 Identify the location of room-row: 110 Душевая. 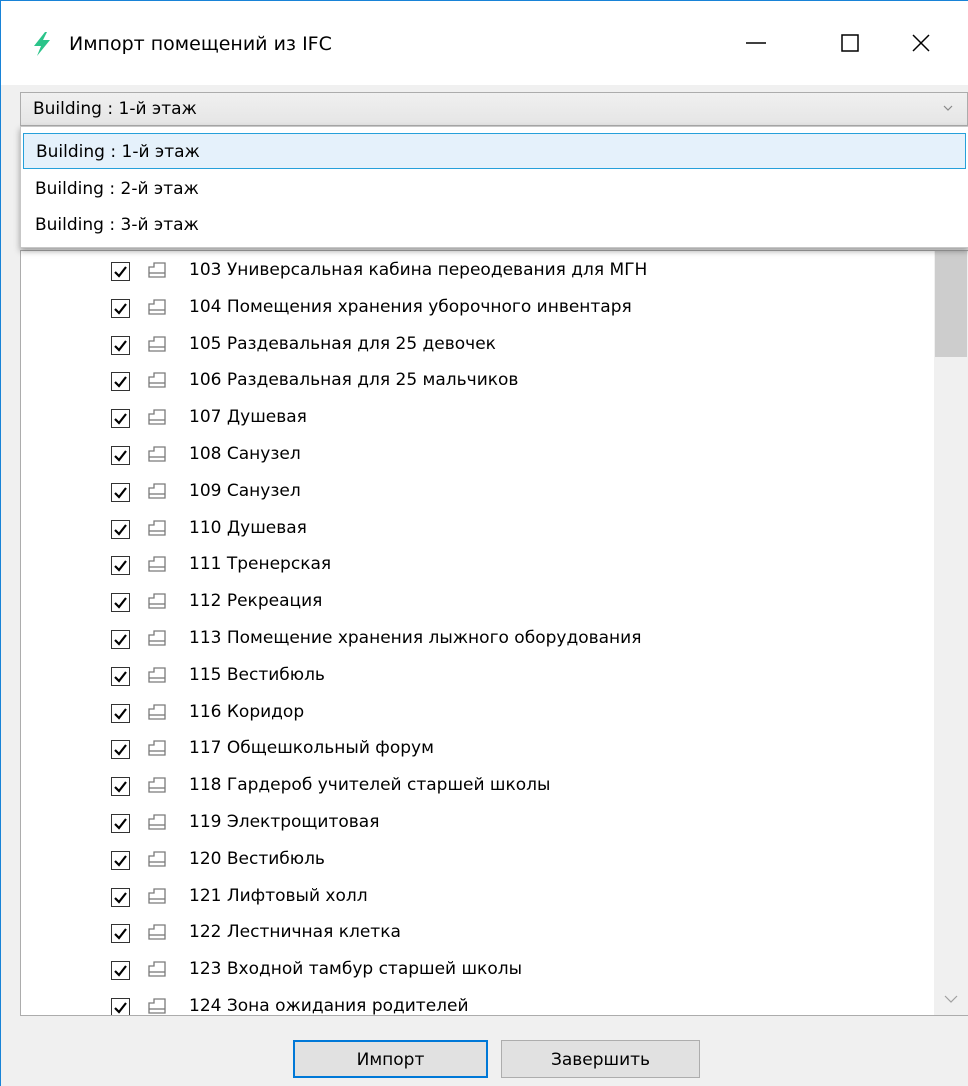
(476, 529).